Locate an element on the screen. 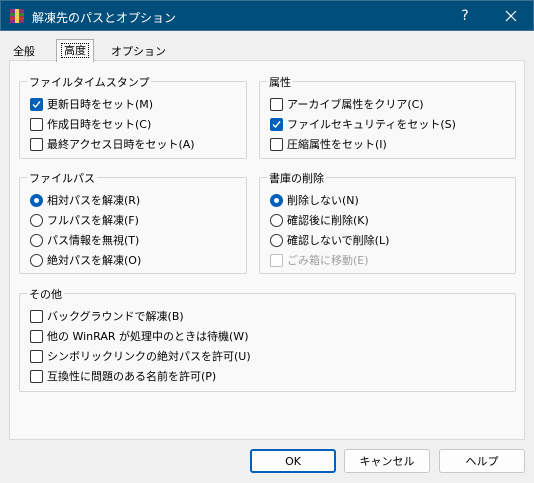 The width and height of the screenshot is (534, 483). group-title: 属性 is located at coordinates (280, 82).